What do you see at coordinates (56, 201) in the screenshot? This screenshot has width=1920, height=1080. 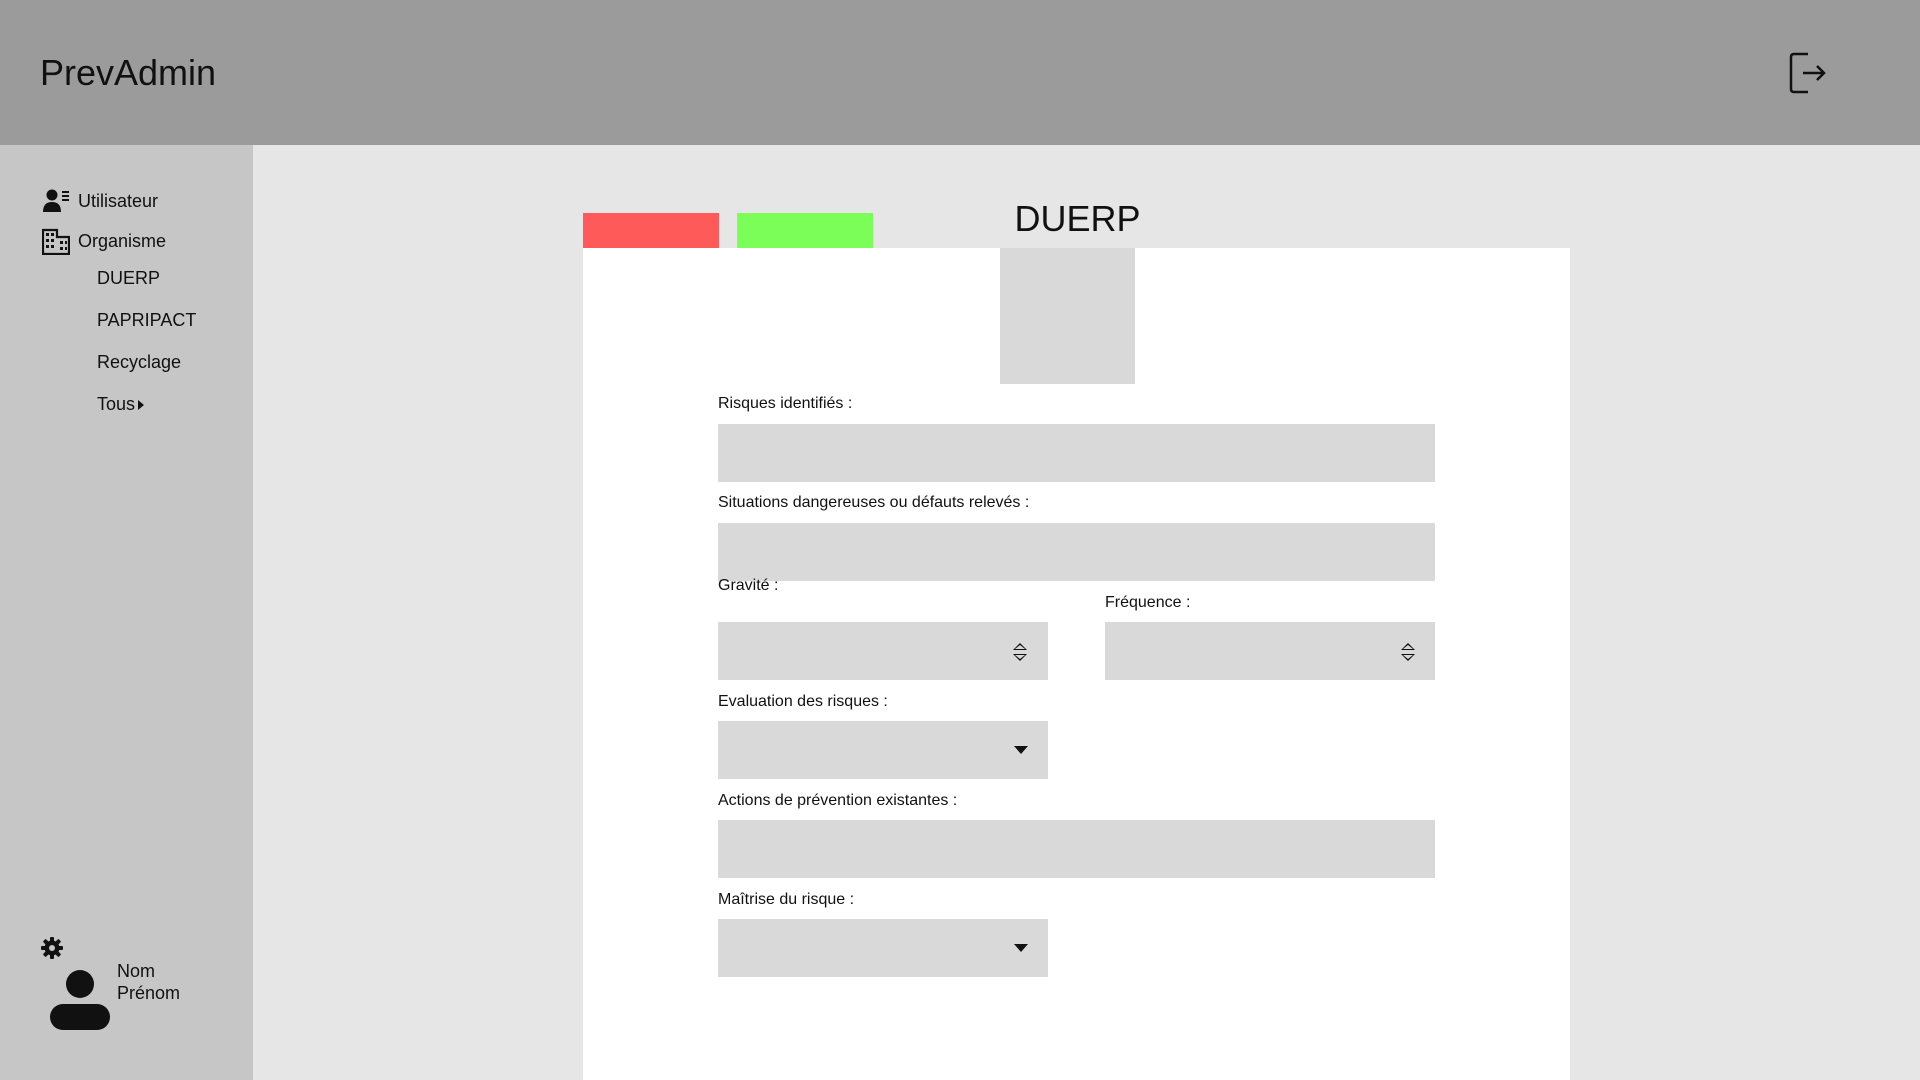 I see `user-list-icon` at bounding box center [56, 201].